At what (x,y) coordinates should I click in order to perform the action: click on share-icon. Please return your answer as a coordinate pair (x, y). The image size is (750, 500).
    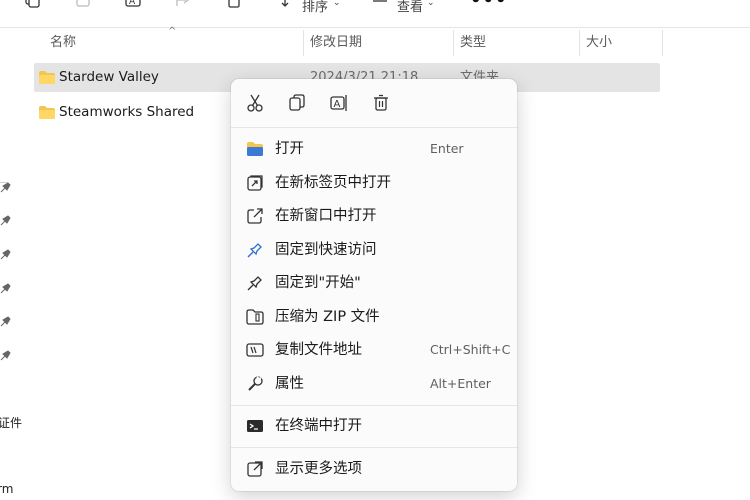
    Looking at the image, I should click on (183, 4).